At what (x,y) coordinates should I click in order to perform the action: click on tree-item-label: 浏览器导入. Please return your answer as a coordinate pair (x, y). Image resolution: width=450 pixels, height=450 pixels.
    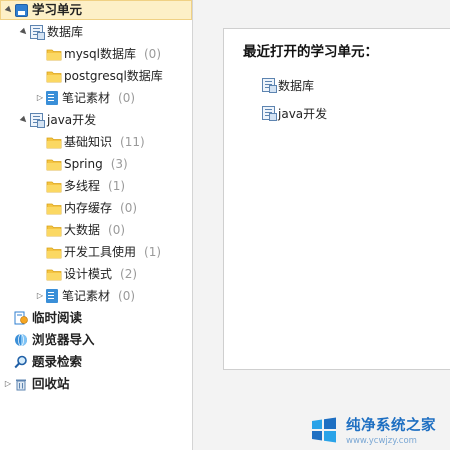
    Looking at the image, I should click on (63, 339).